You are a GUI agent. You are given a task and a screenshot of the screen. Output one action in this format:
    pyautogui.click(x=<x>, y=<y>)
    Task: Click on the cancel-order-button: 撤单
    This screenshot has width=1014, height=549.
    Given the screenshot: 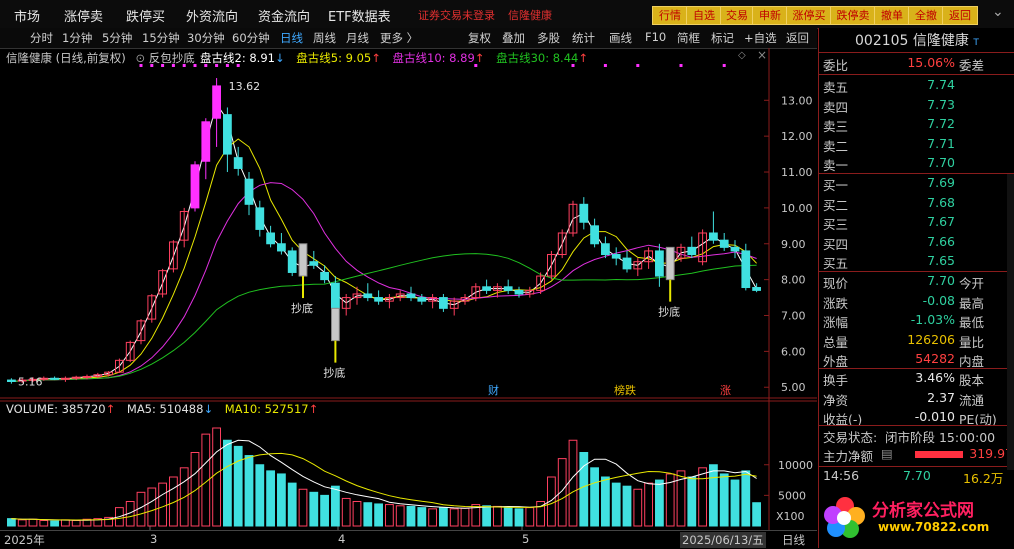 What is the action you would take?
    pyautogui.click(x=892, y=15)
    